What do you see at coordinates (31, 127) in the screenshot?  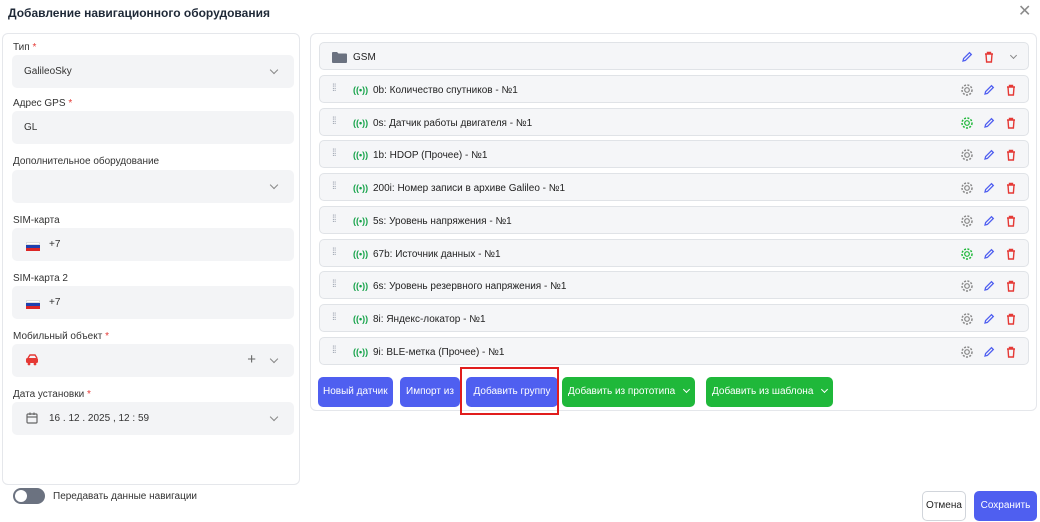 I see `gps-value: GL` at bounding box center [31, 127].